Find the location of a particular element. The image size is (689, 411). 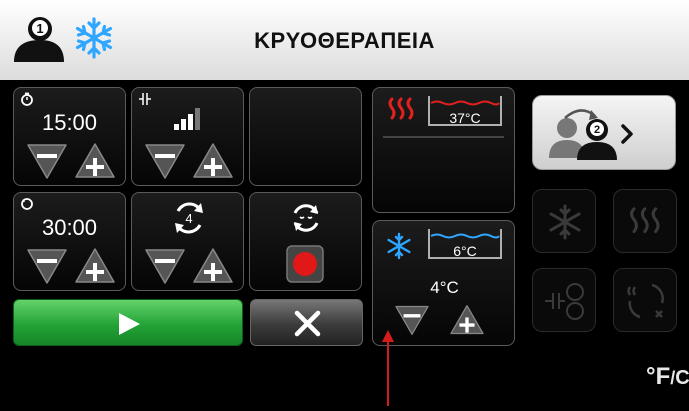

fahrenheit-label: °F is located at coordinates (658, 376).